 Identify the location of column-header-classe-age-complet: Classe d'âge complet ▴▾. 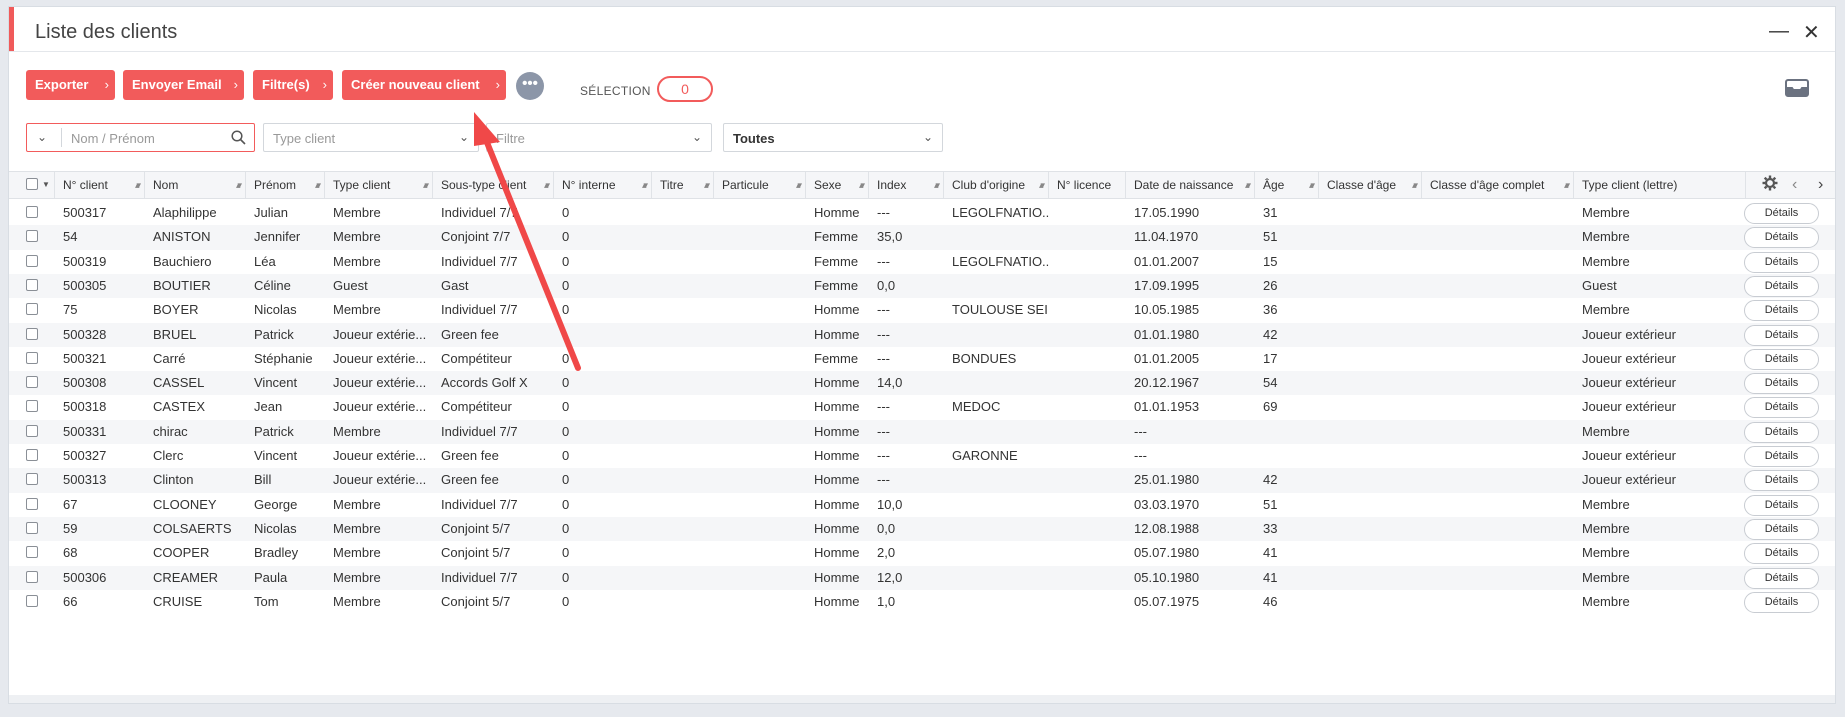
(1498, 185).